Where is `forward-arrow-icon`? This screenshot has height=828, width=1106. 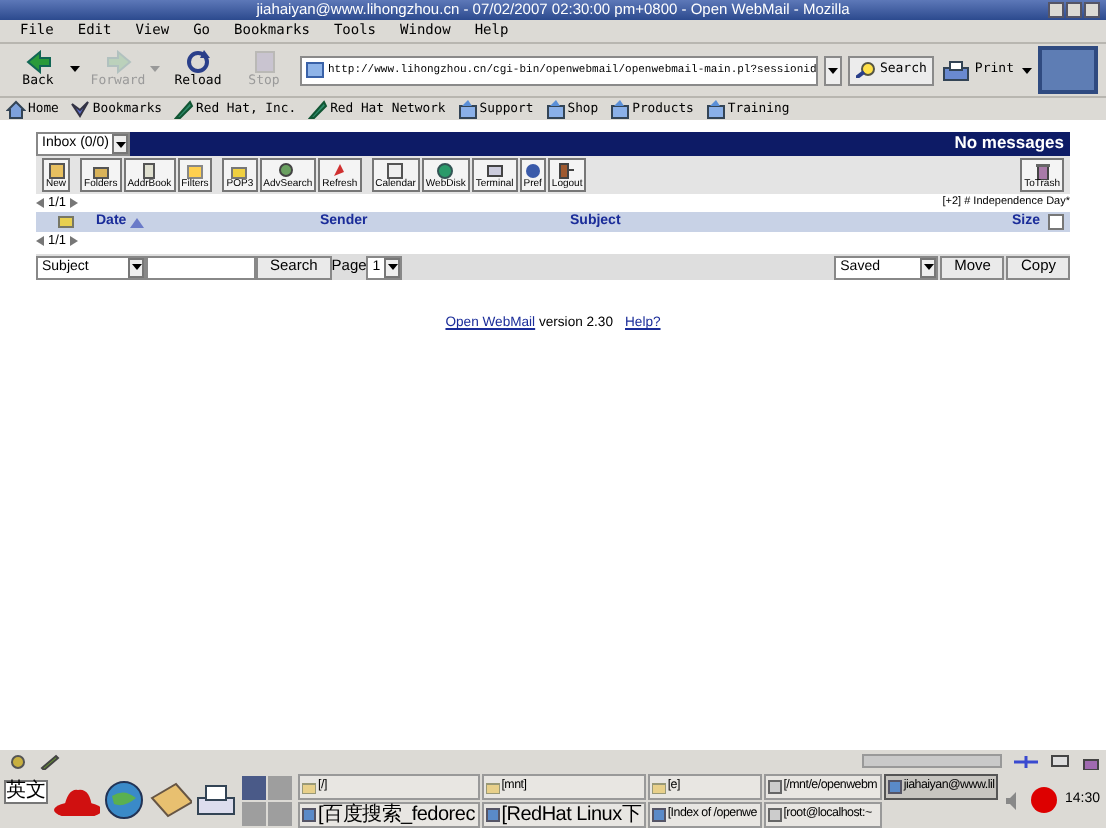
forward-arrow-icon is located at coordinates (118, 62).